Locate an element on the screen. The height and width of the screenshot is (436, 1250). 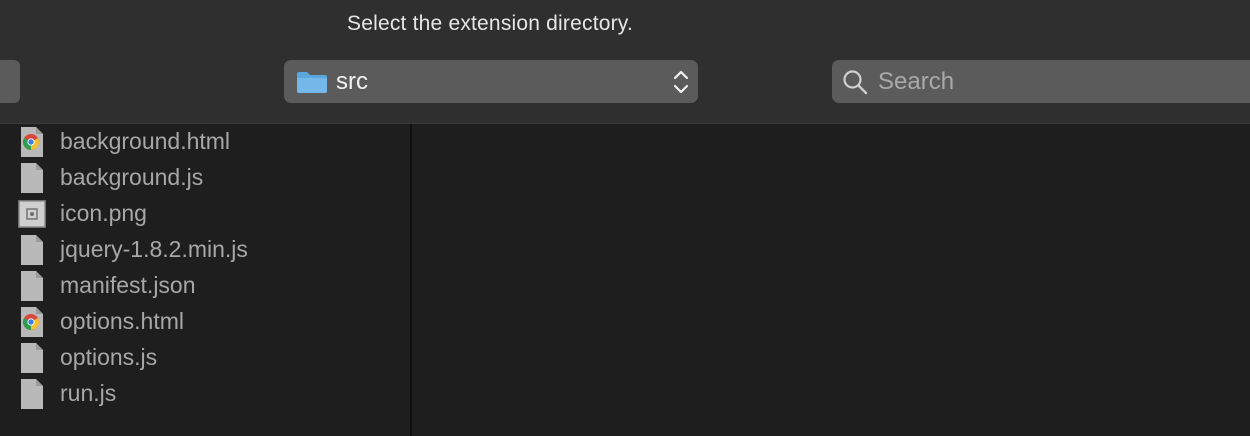
back-button is located at coordinates (10, 81).